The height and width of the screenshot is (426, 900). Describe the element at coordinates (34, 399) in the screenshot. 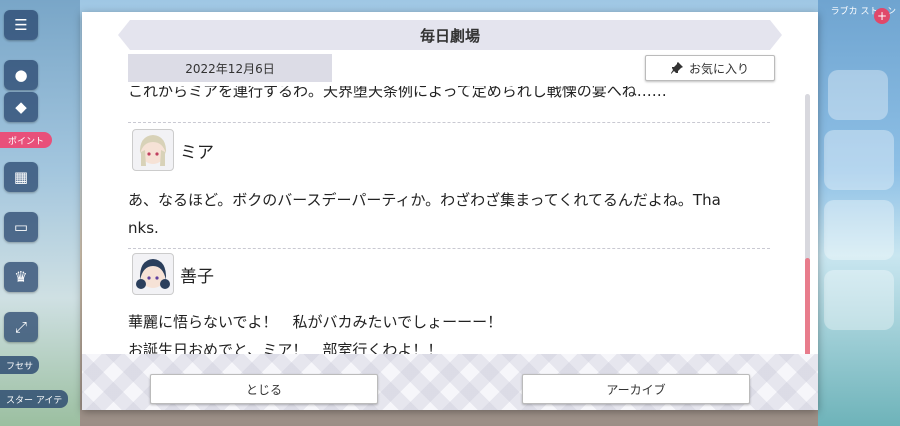

I see `side-label-2: スター アイテ` at that location.